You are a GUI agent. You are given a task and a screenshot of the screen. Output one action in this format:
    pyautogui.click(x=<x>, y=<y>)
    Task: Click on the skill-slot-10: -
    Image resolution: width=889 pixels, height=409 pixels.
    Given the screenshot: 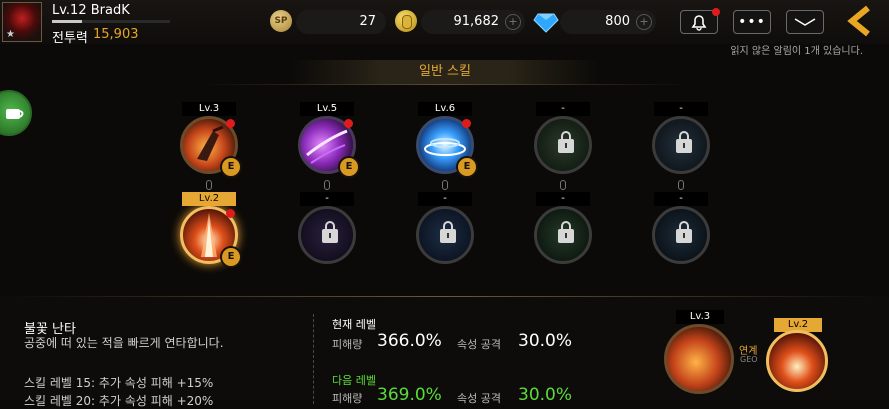 What is the action you would take?
    pyautogui.click(x=681, y=235)
    